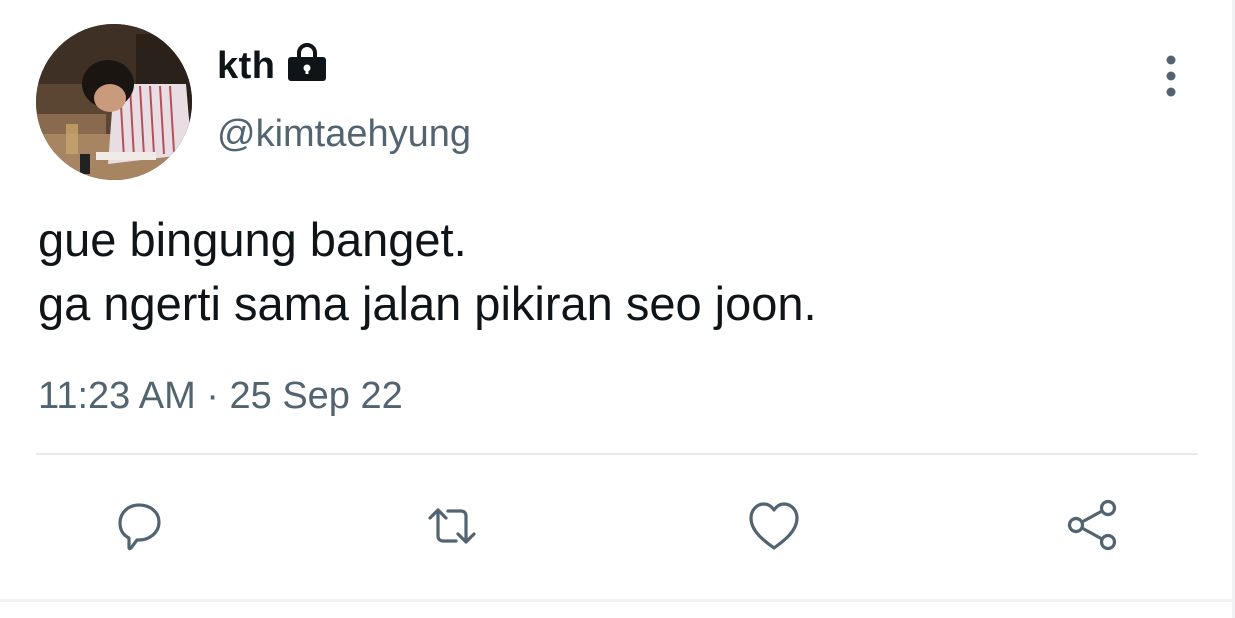 The height and width of the screenshot is (618, 1235). What do you see at coordinates (307, 62) in the screenshot?
I see `lock-icon` at bounding box center [307, 62].